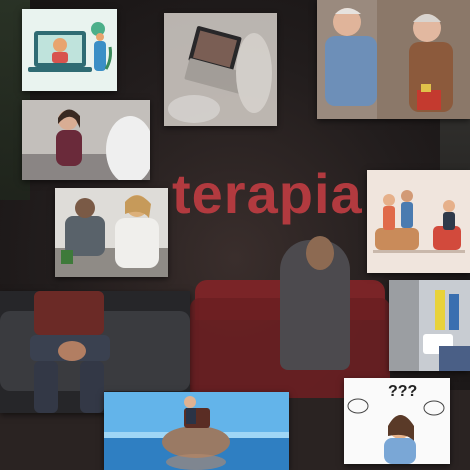 The height and width of the screenshot is (470, 470). Describe the element at coordinates (196, 431) in the screenshot. I see `head-in-water-photo` at that location.